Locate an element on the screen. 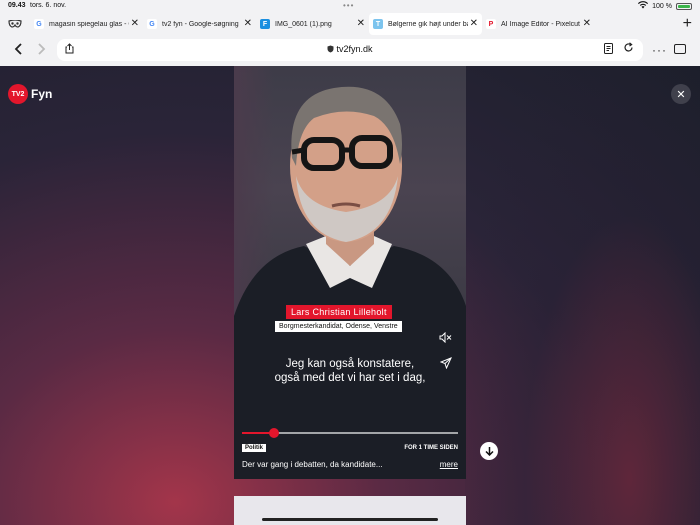 The image size is (700, 525). address-bar: tv2fyn.dk is located at coordinates (350, 50).